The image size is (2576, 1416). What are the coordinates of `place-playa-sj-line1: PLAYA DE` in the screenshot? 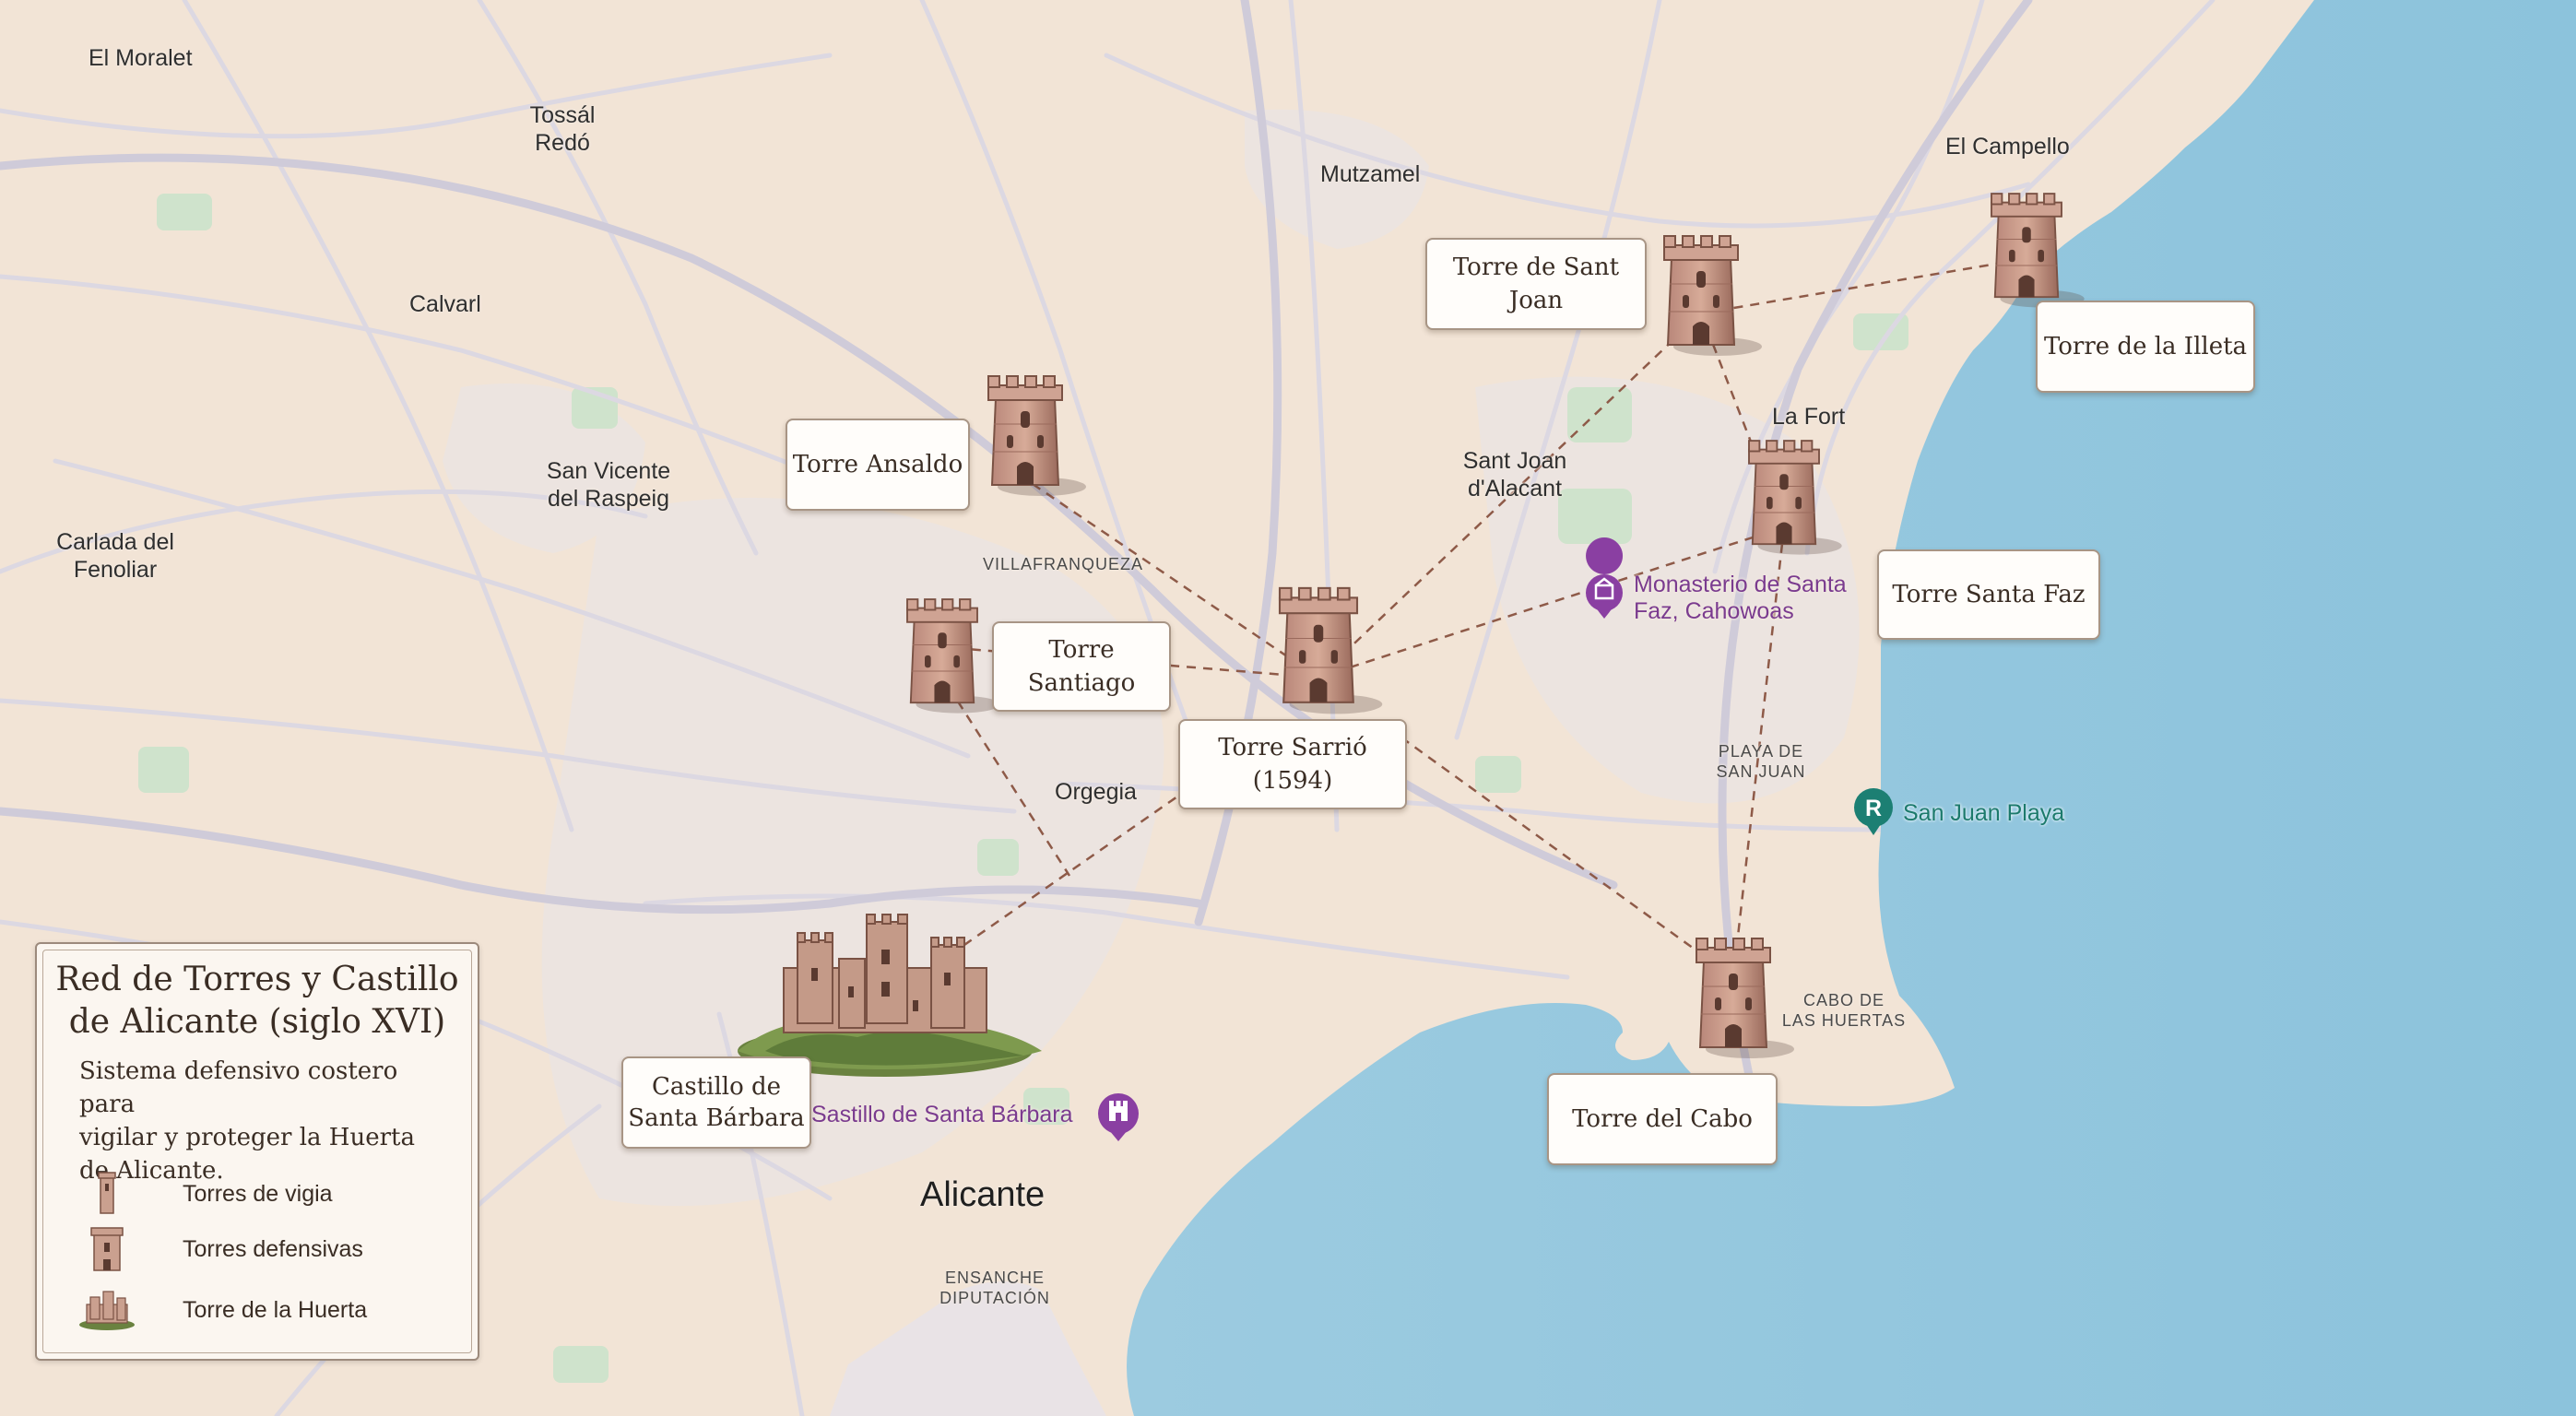 It's located at (1761, 751).